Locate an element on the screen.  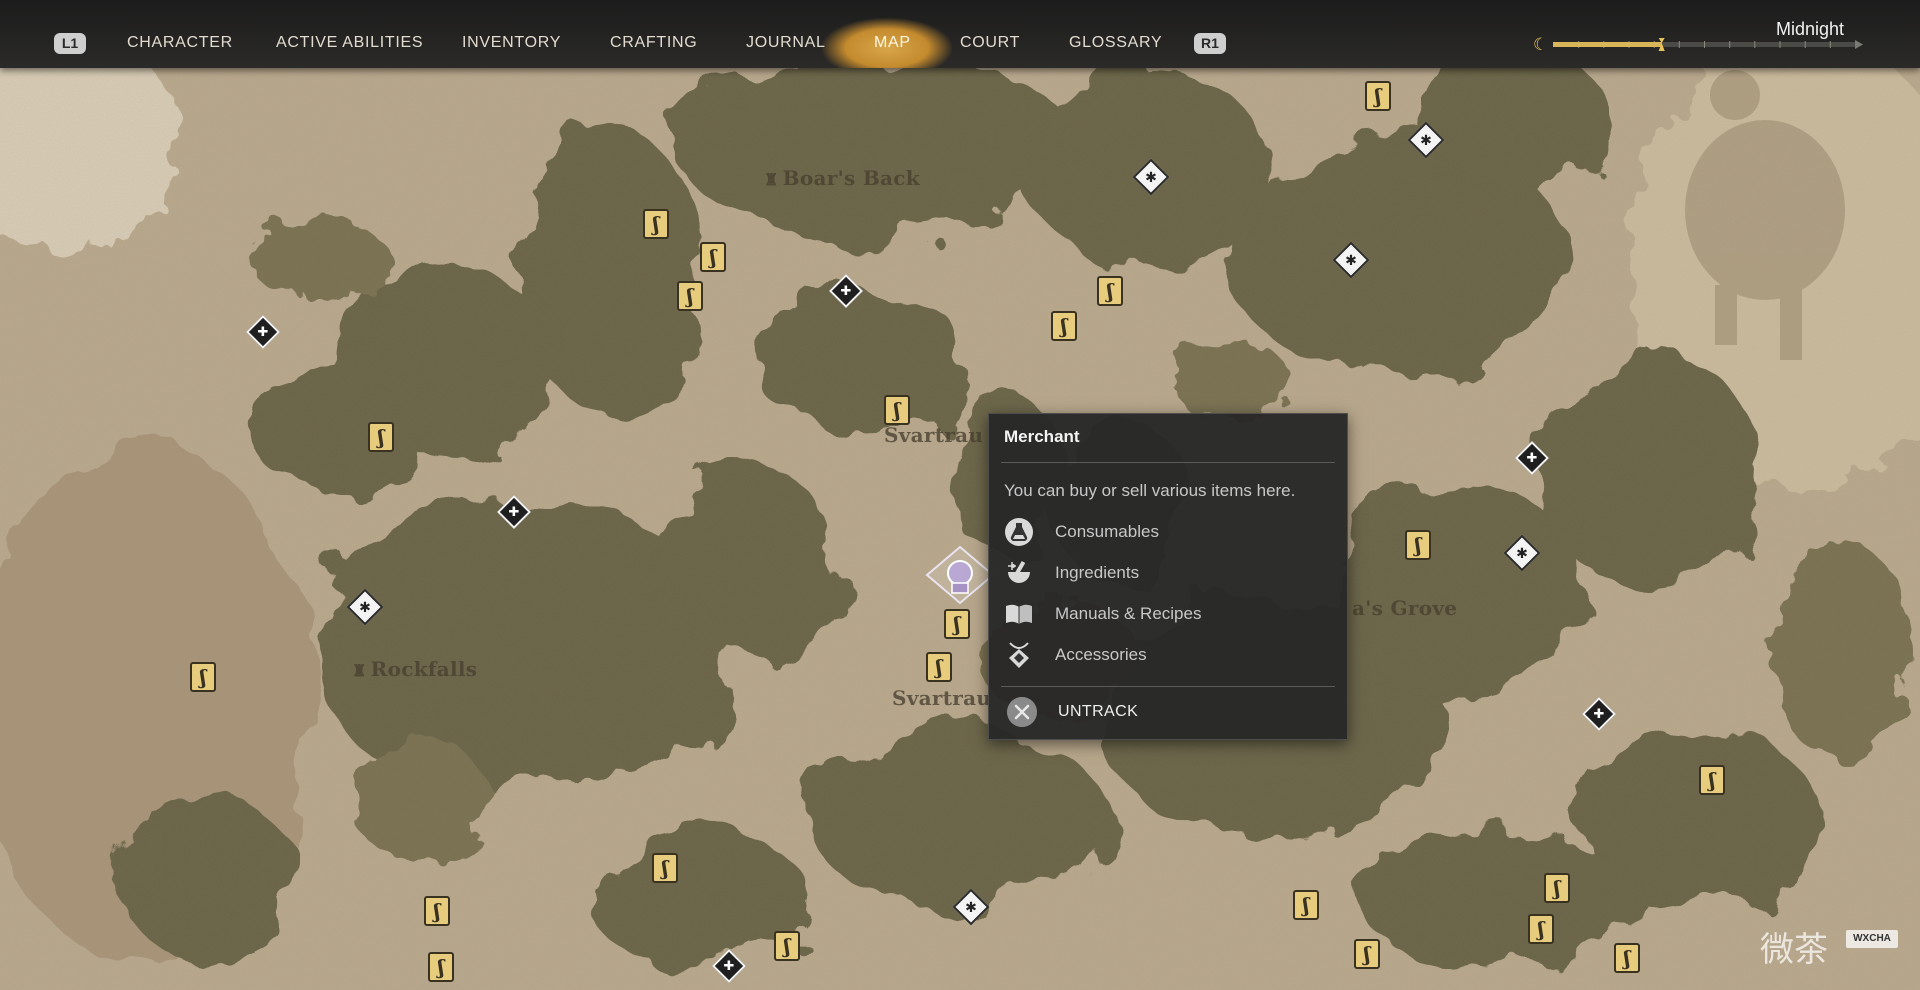
place-label: ♜ Boar's Back is located at coordinates (842, 178).